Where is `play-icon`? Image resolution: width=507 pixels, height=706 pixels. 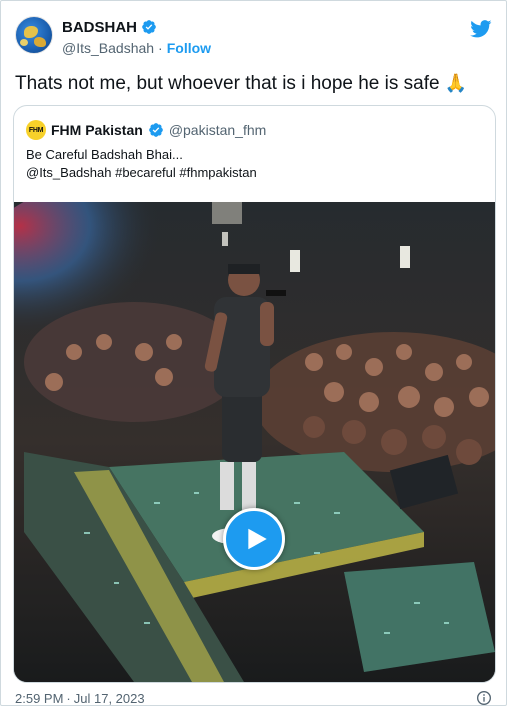 play-icon is located at coordinates (257, 539).